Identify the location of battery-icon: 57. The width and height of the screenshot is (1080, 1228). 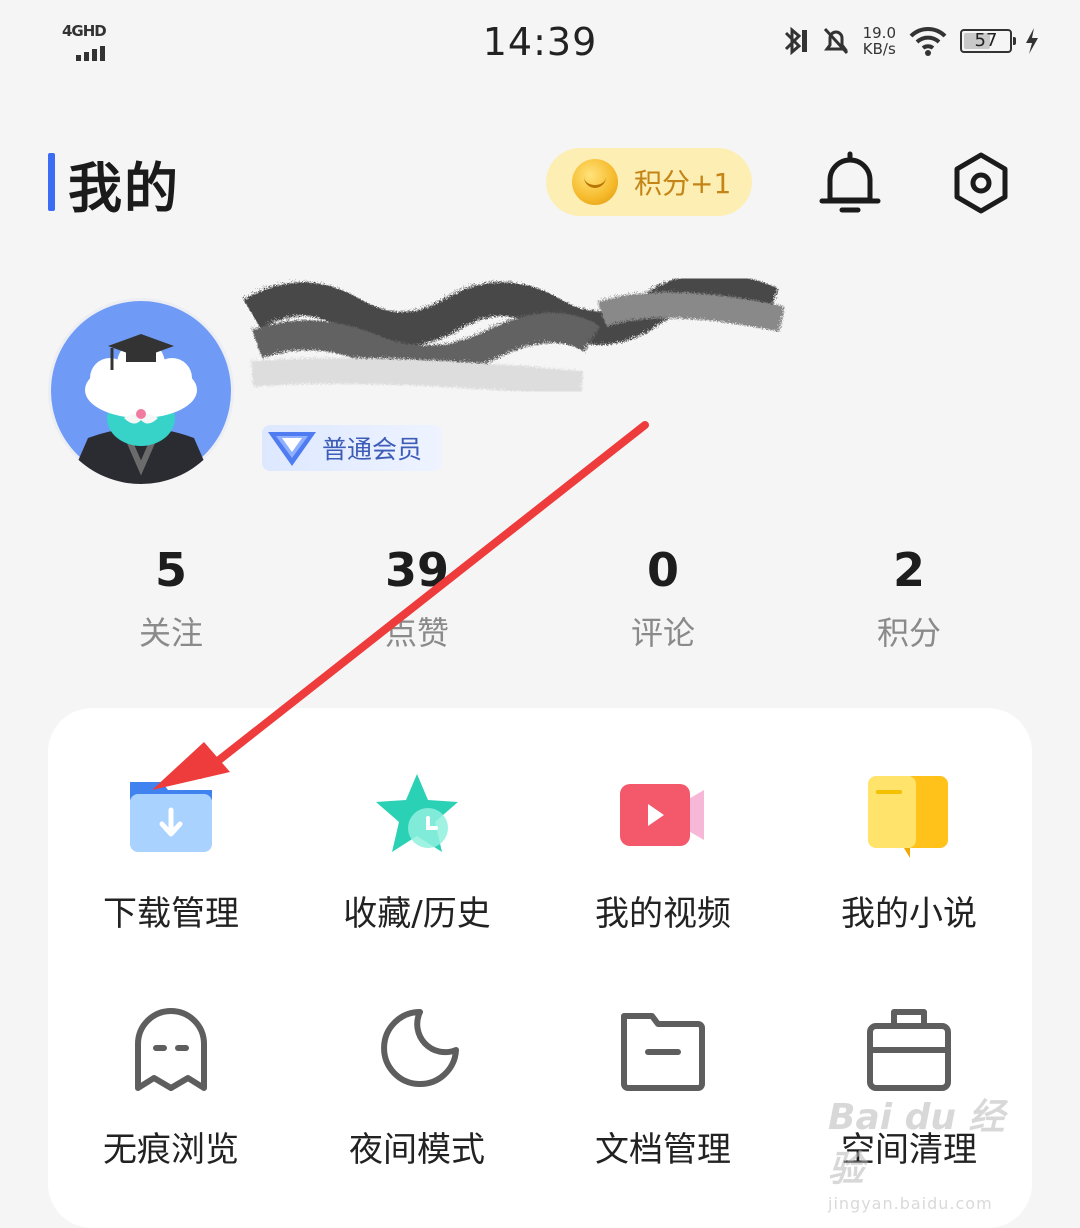
(988, 41).